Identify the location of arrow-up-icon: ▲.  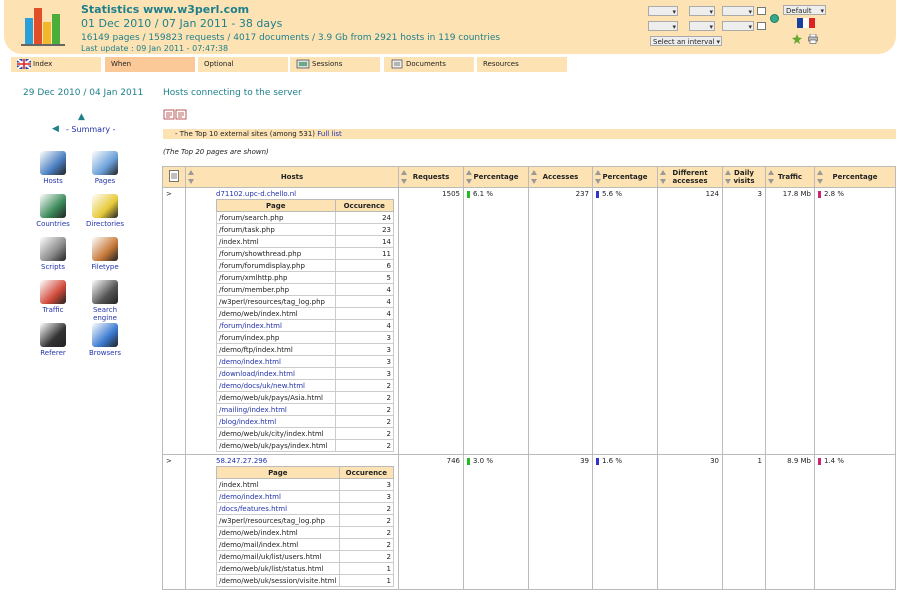
(81, 117).